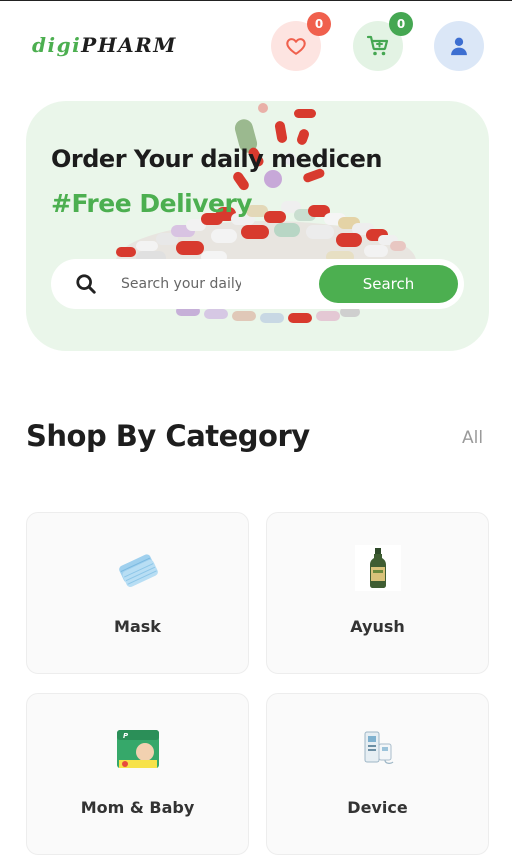 The height and width of the screenshot is (855, 512). I want to click on mask-icon, so click(138, 571).